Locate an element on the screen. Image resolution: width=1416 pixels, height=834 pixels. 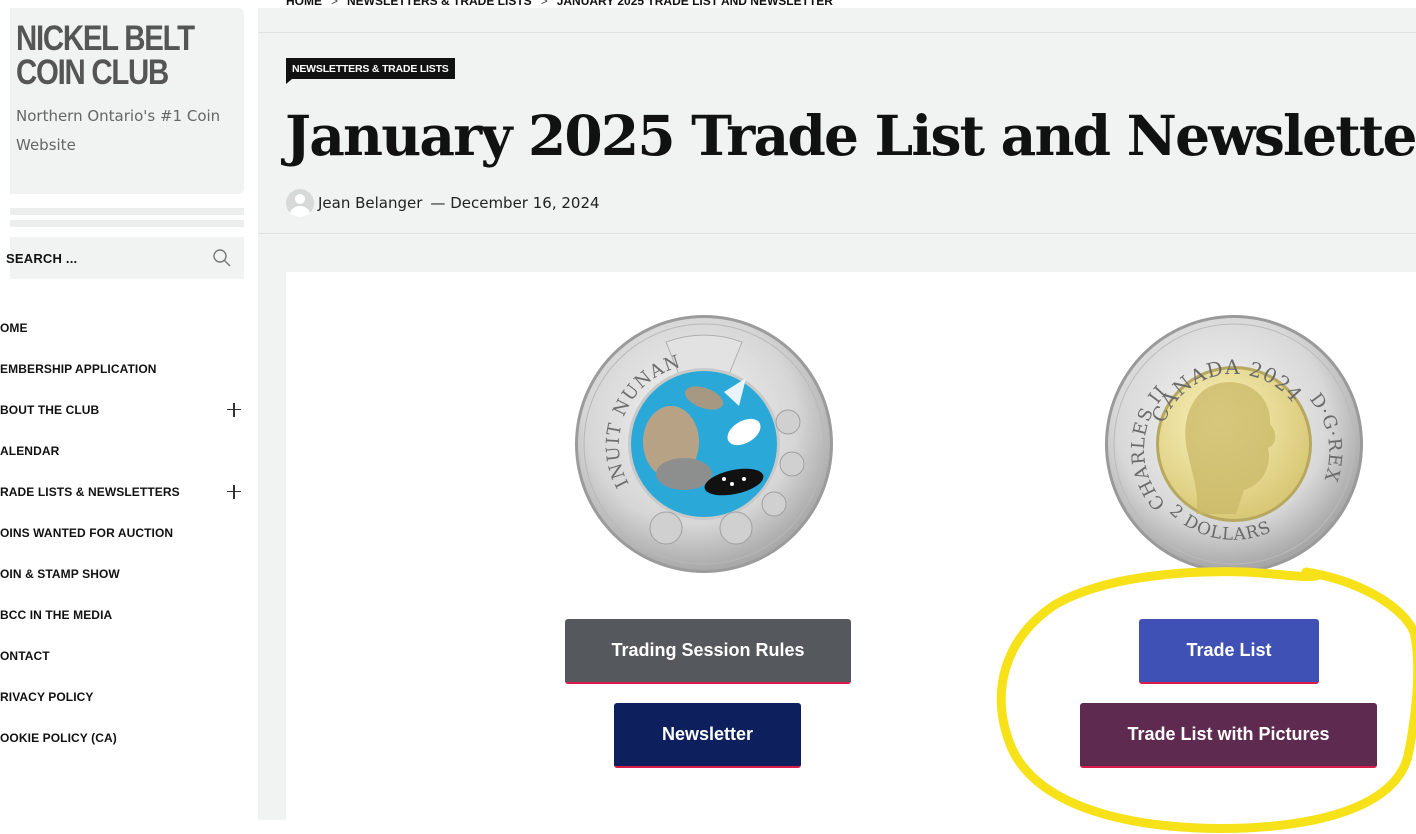
menu-item-coins-wanted-for-auction: OINS WANTED FOR AUCTION is located at coordinates (125, 532).